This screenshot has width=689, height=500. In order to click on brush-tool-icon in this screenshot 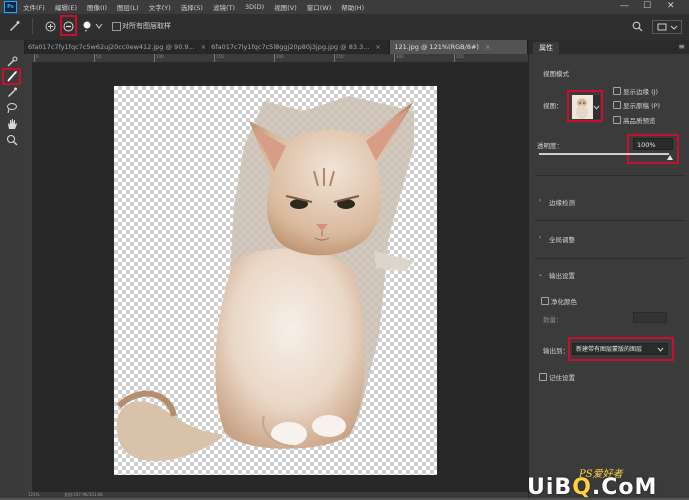, I will do `click(12, 92)`.